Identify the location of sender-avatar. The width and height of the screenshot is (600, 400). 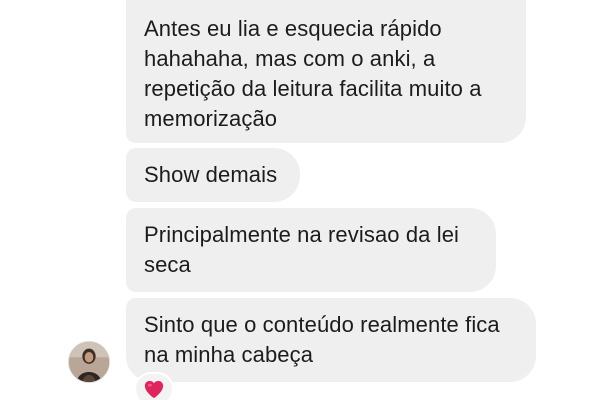
(89, 362).